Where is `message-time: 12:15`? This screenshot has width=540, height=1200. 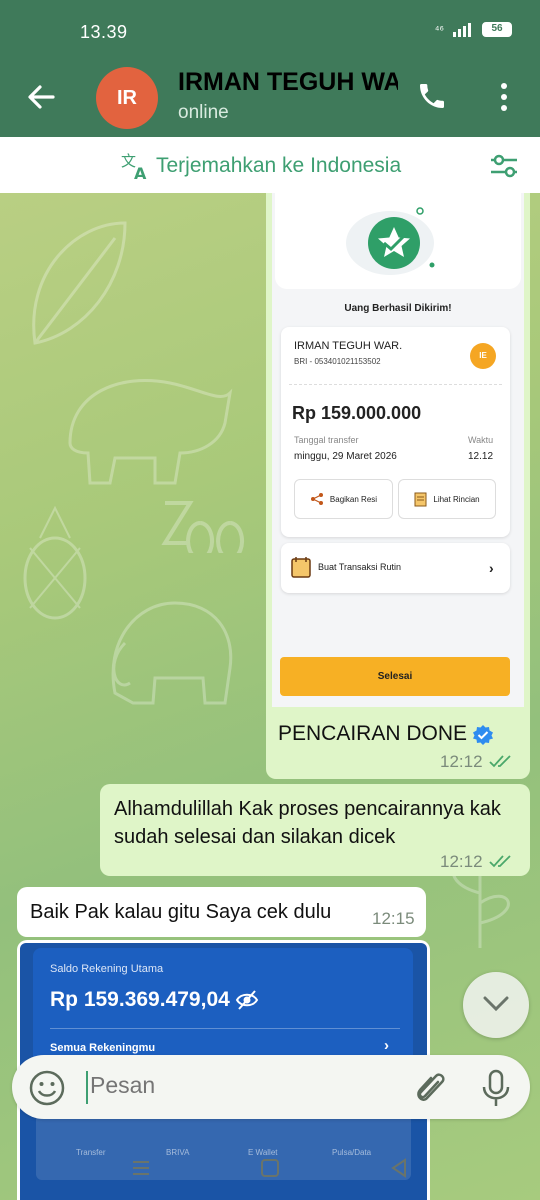
message-time: 12:15 is located at coordinates (393, 918).